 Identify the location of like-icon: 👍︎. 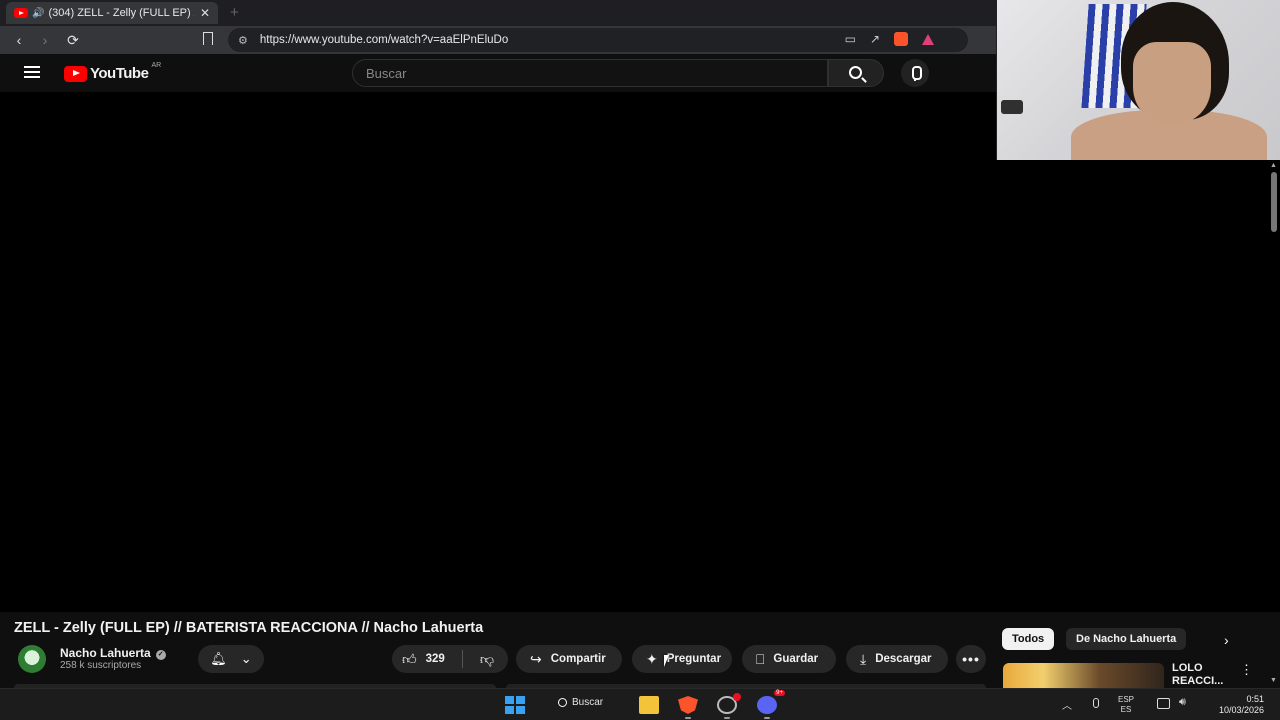
(409, 659).